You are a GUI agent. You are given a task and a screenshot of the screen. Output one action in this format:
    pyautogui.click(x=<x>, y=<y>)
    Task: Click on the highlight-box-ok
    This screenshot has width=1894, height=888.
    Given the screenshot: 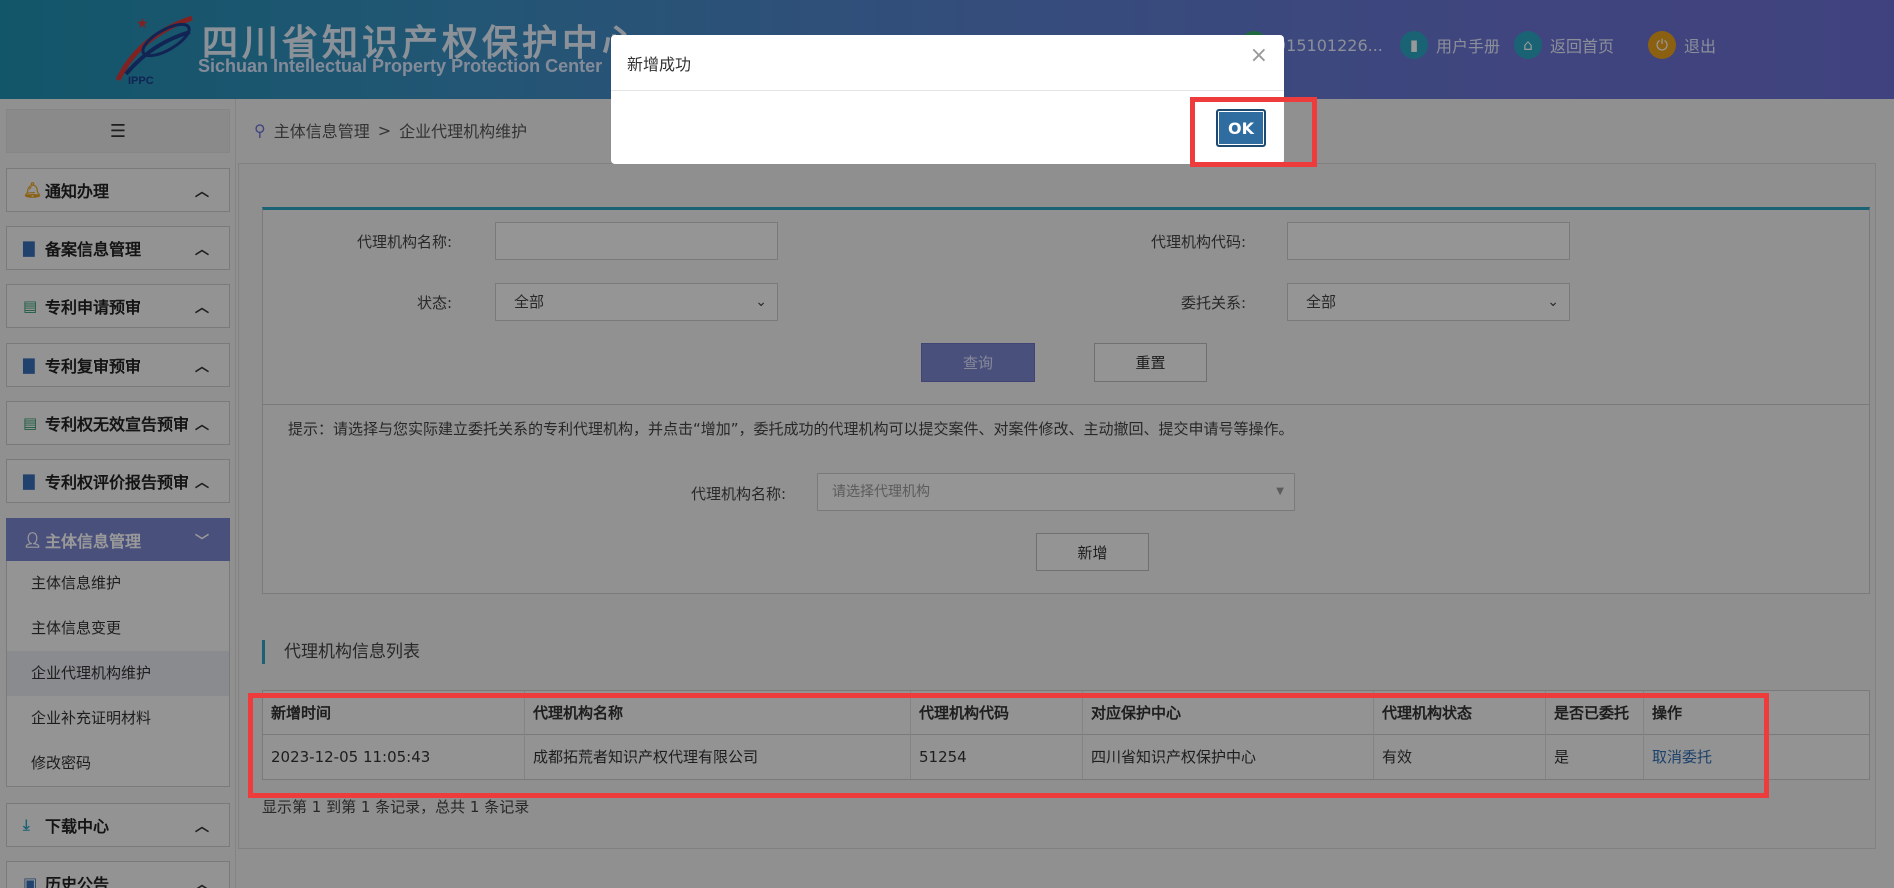 What is the action you would take?
    pyautogui.click(x=1253, y=132)
    